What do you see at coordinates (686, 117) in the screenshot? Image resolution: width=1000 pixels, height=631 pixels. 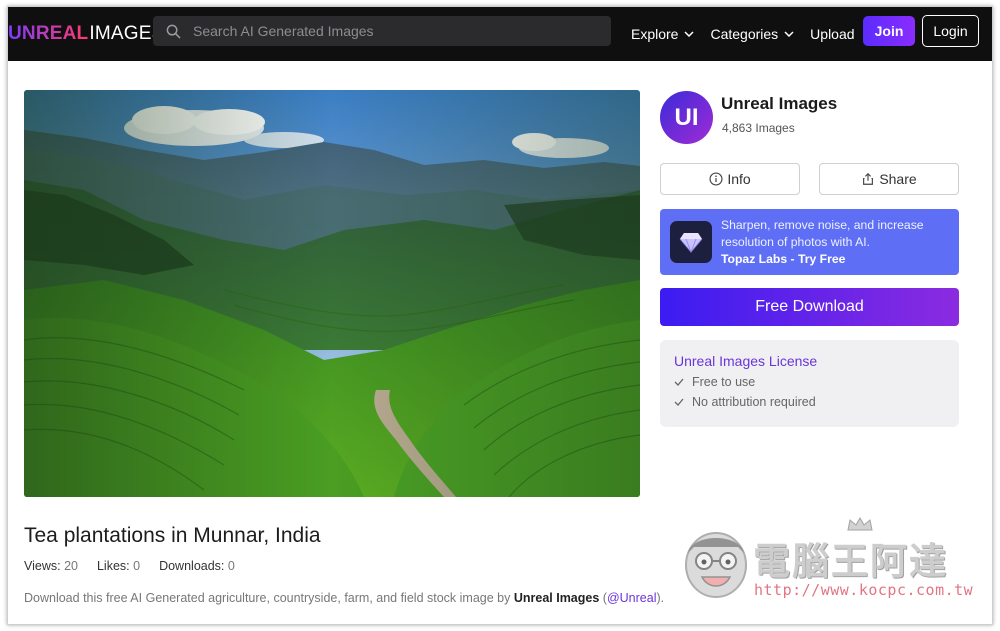 I see `profile-avatar: UI` at bounding box center [686, 117].